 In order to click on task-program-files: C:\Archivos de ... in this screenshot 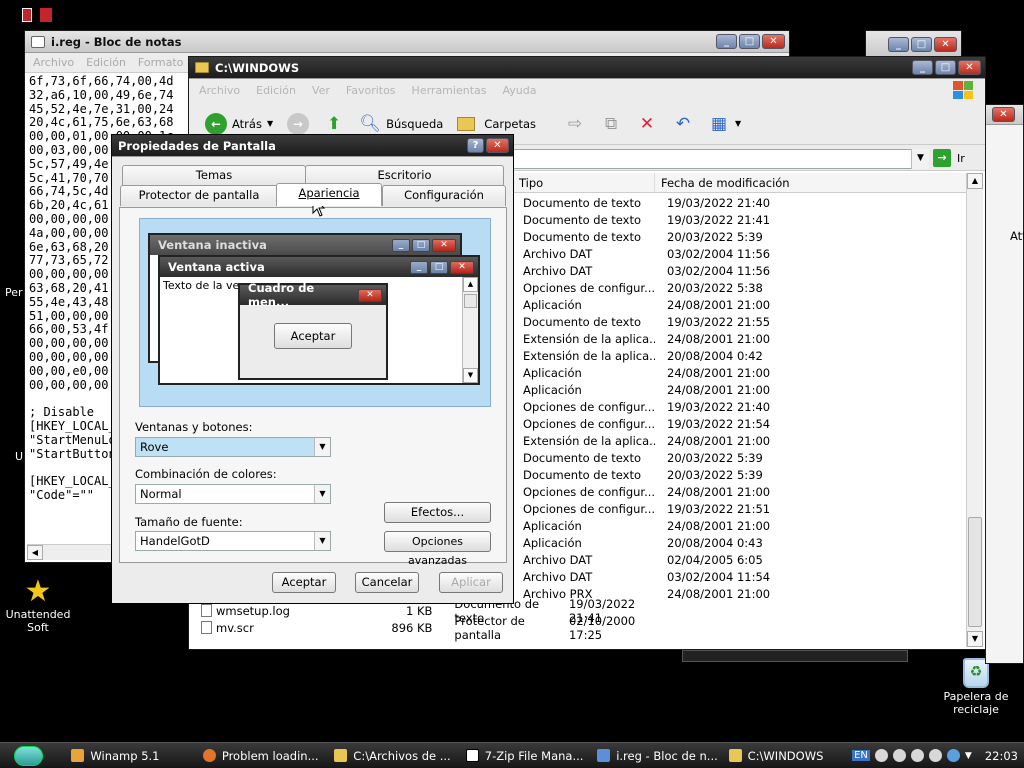, I will do `click(391, 756)`.